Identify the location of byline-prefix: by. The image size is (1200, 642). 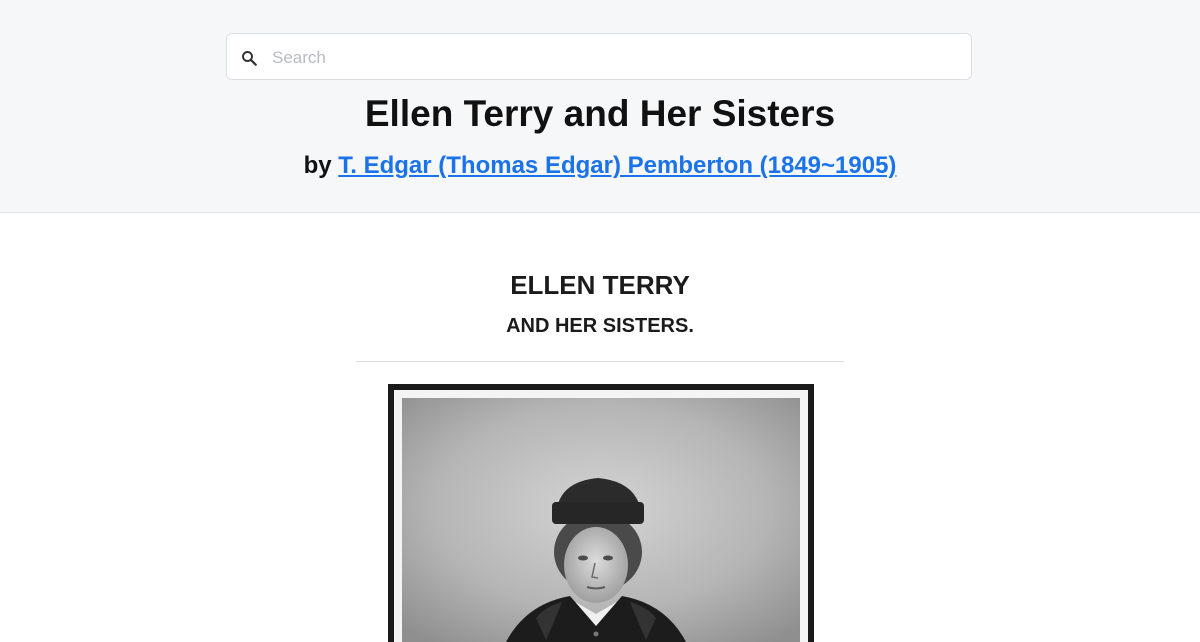
(317, 165).